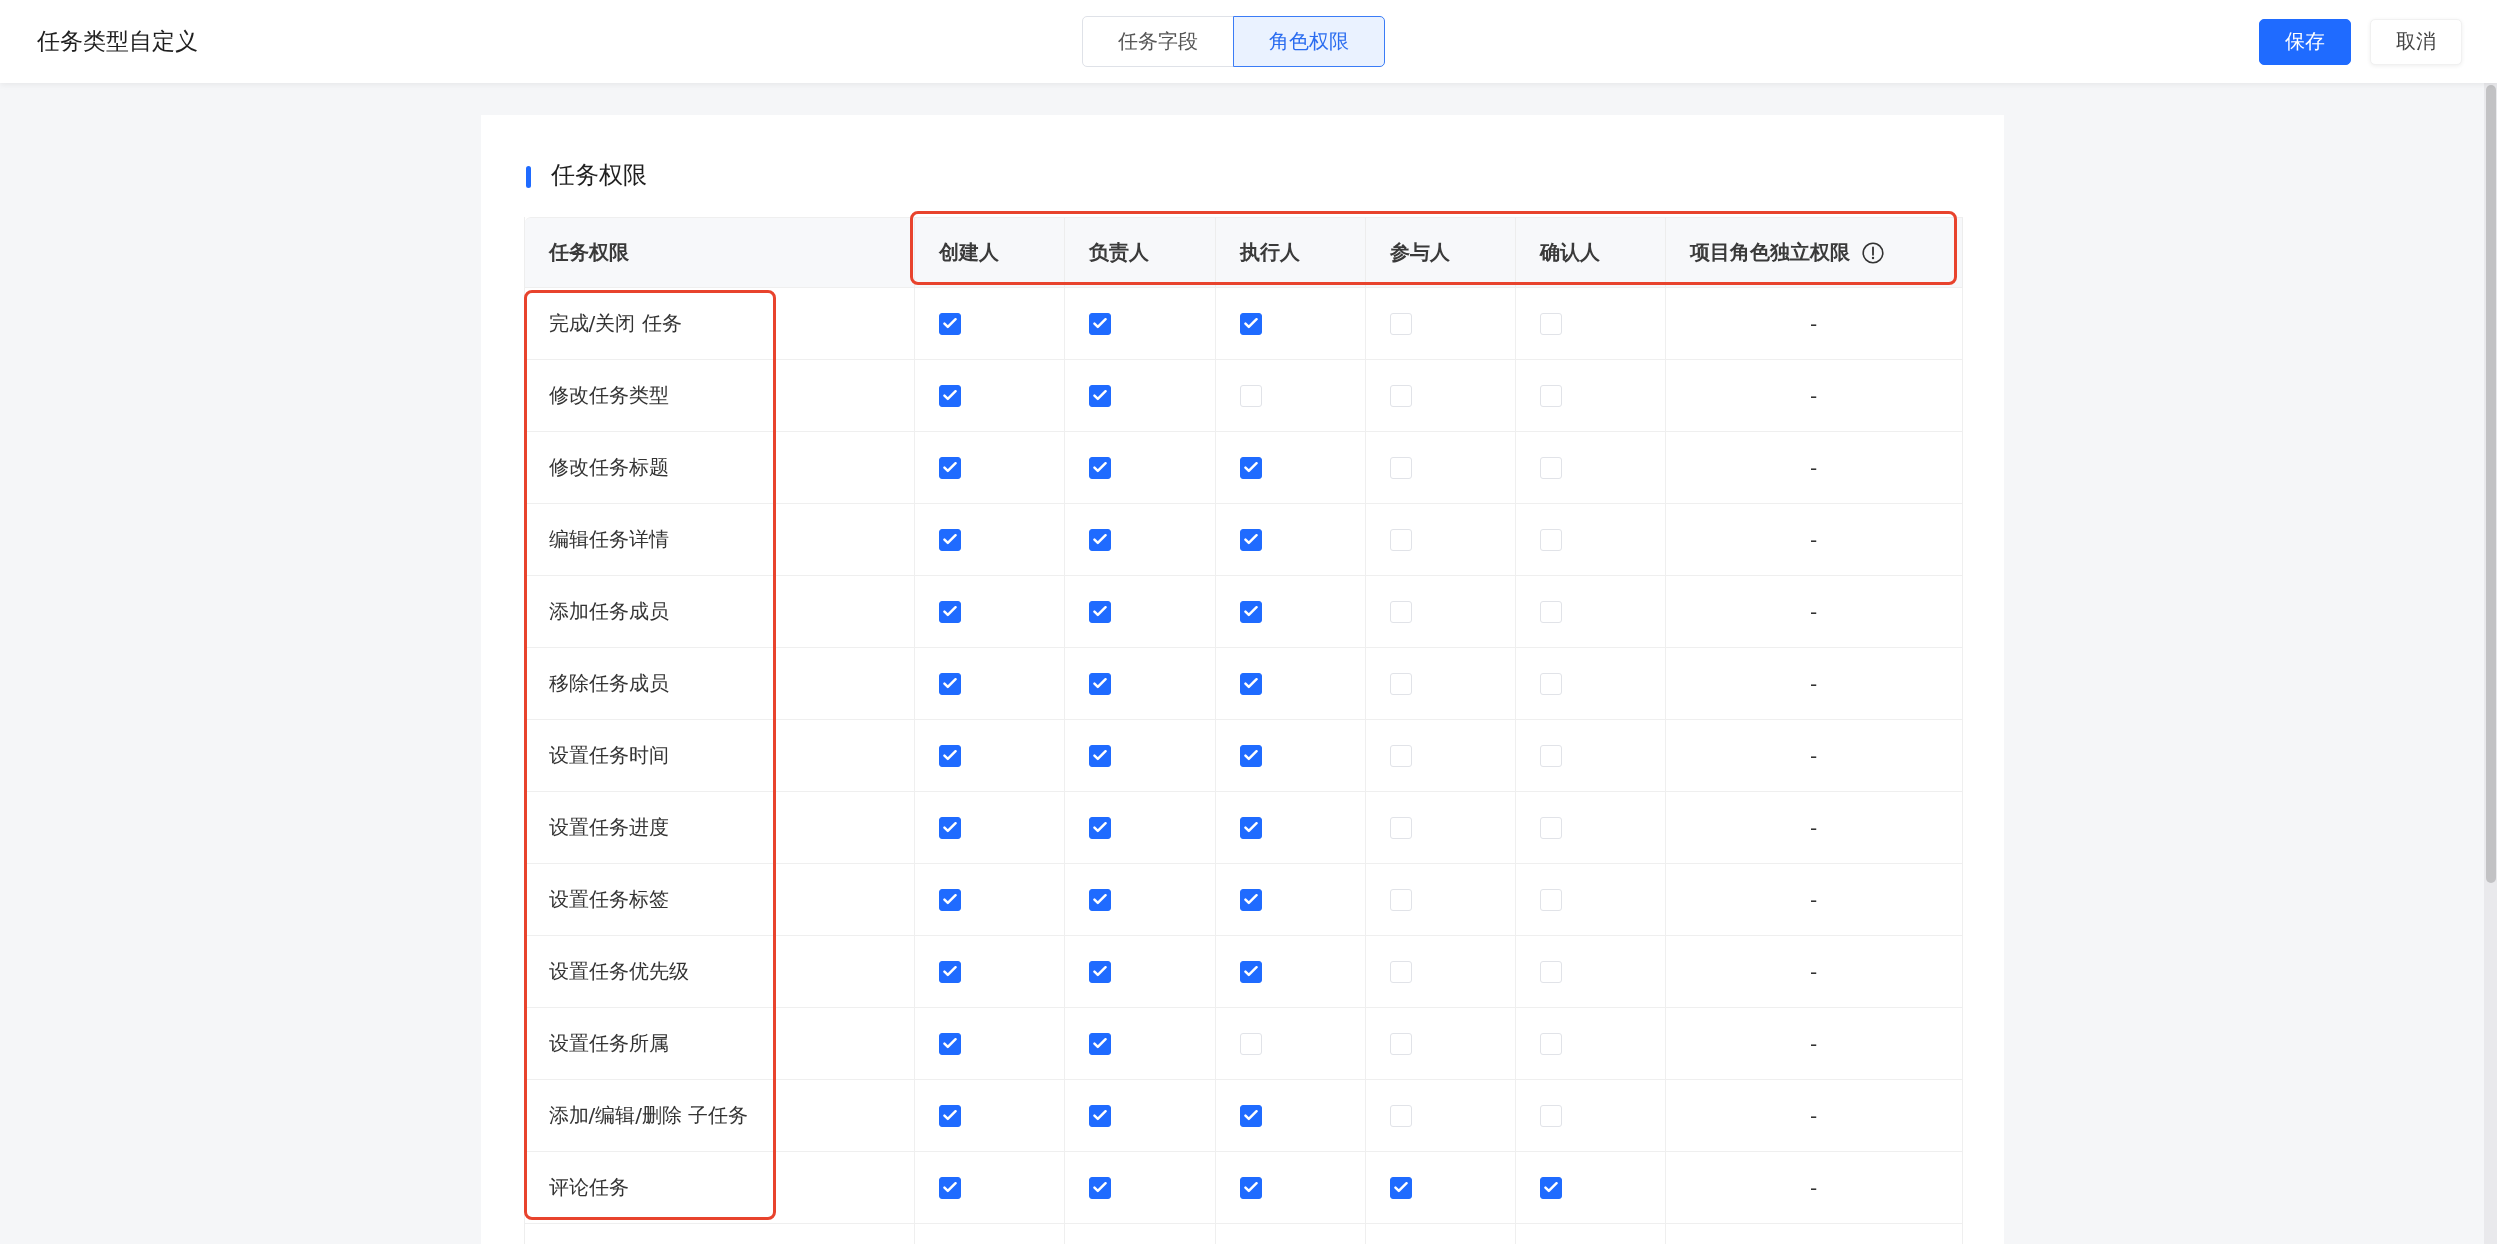  Describe the element at coordinates (719, 972) in the screenshot. I see `table-cell: 设置任务优先级` at that location.